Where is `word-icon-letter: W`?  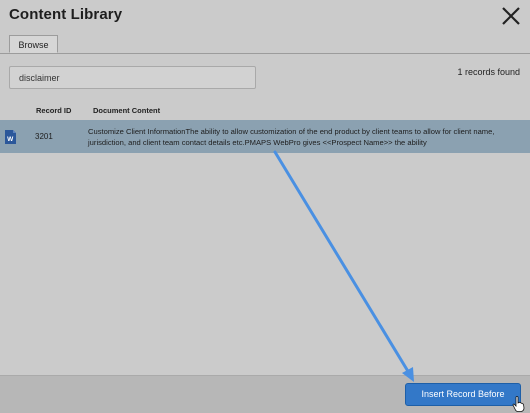
word-icon-letter: W is located at coordinates (10, 139).